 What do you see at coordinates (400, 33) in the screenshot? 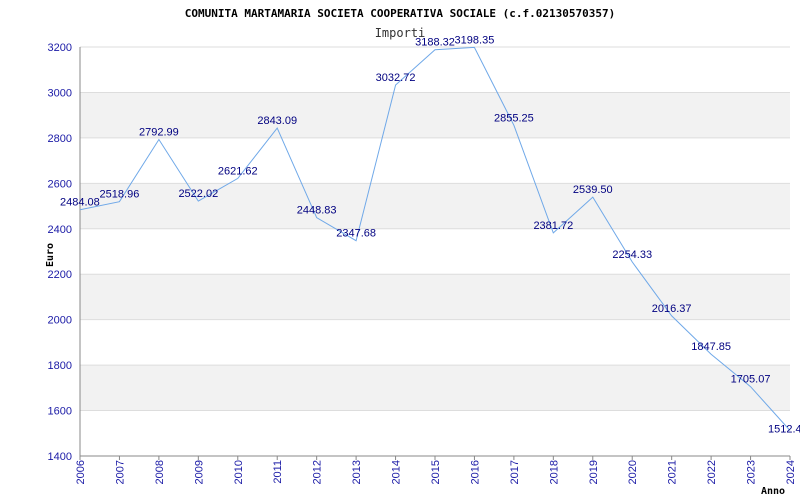
I see `chart-subtitle: Importi` at bounding box center [400, 33].